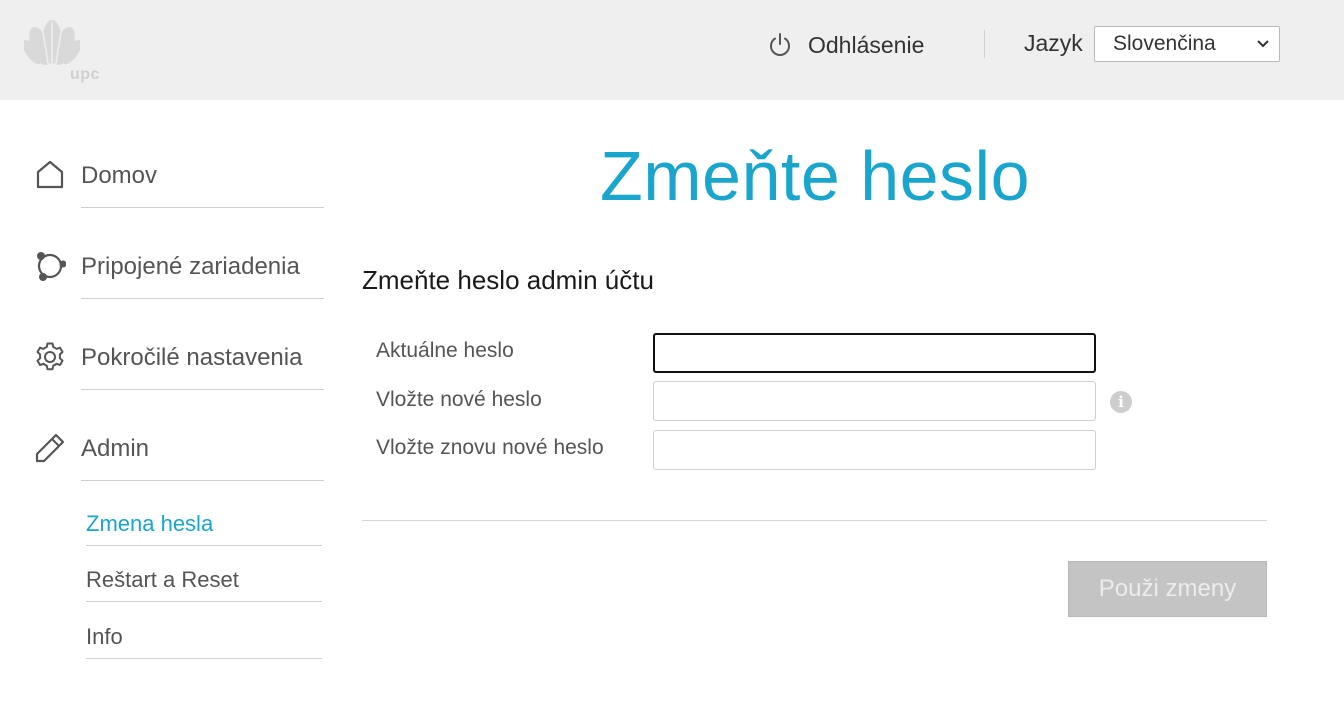 The height and width of the screenshot is (704, 1344). I want to click on info-icon: i, so click(1121, 402).